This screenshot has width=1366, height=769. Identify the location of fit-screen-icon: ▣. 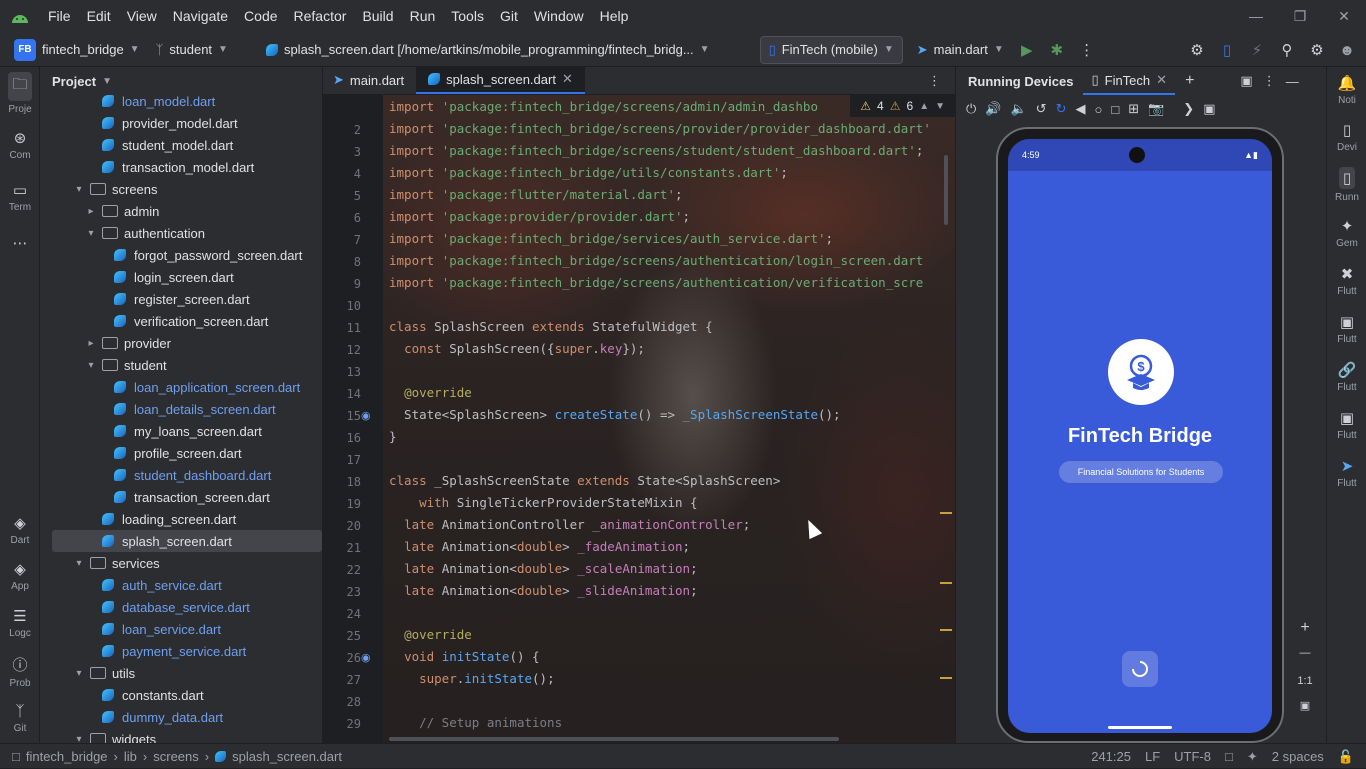
(1305, 705).